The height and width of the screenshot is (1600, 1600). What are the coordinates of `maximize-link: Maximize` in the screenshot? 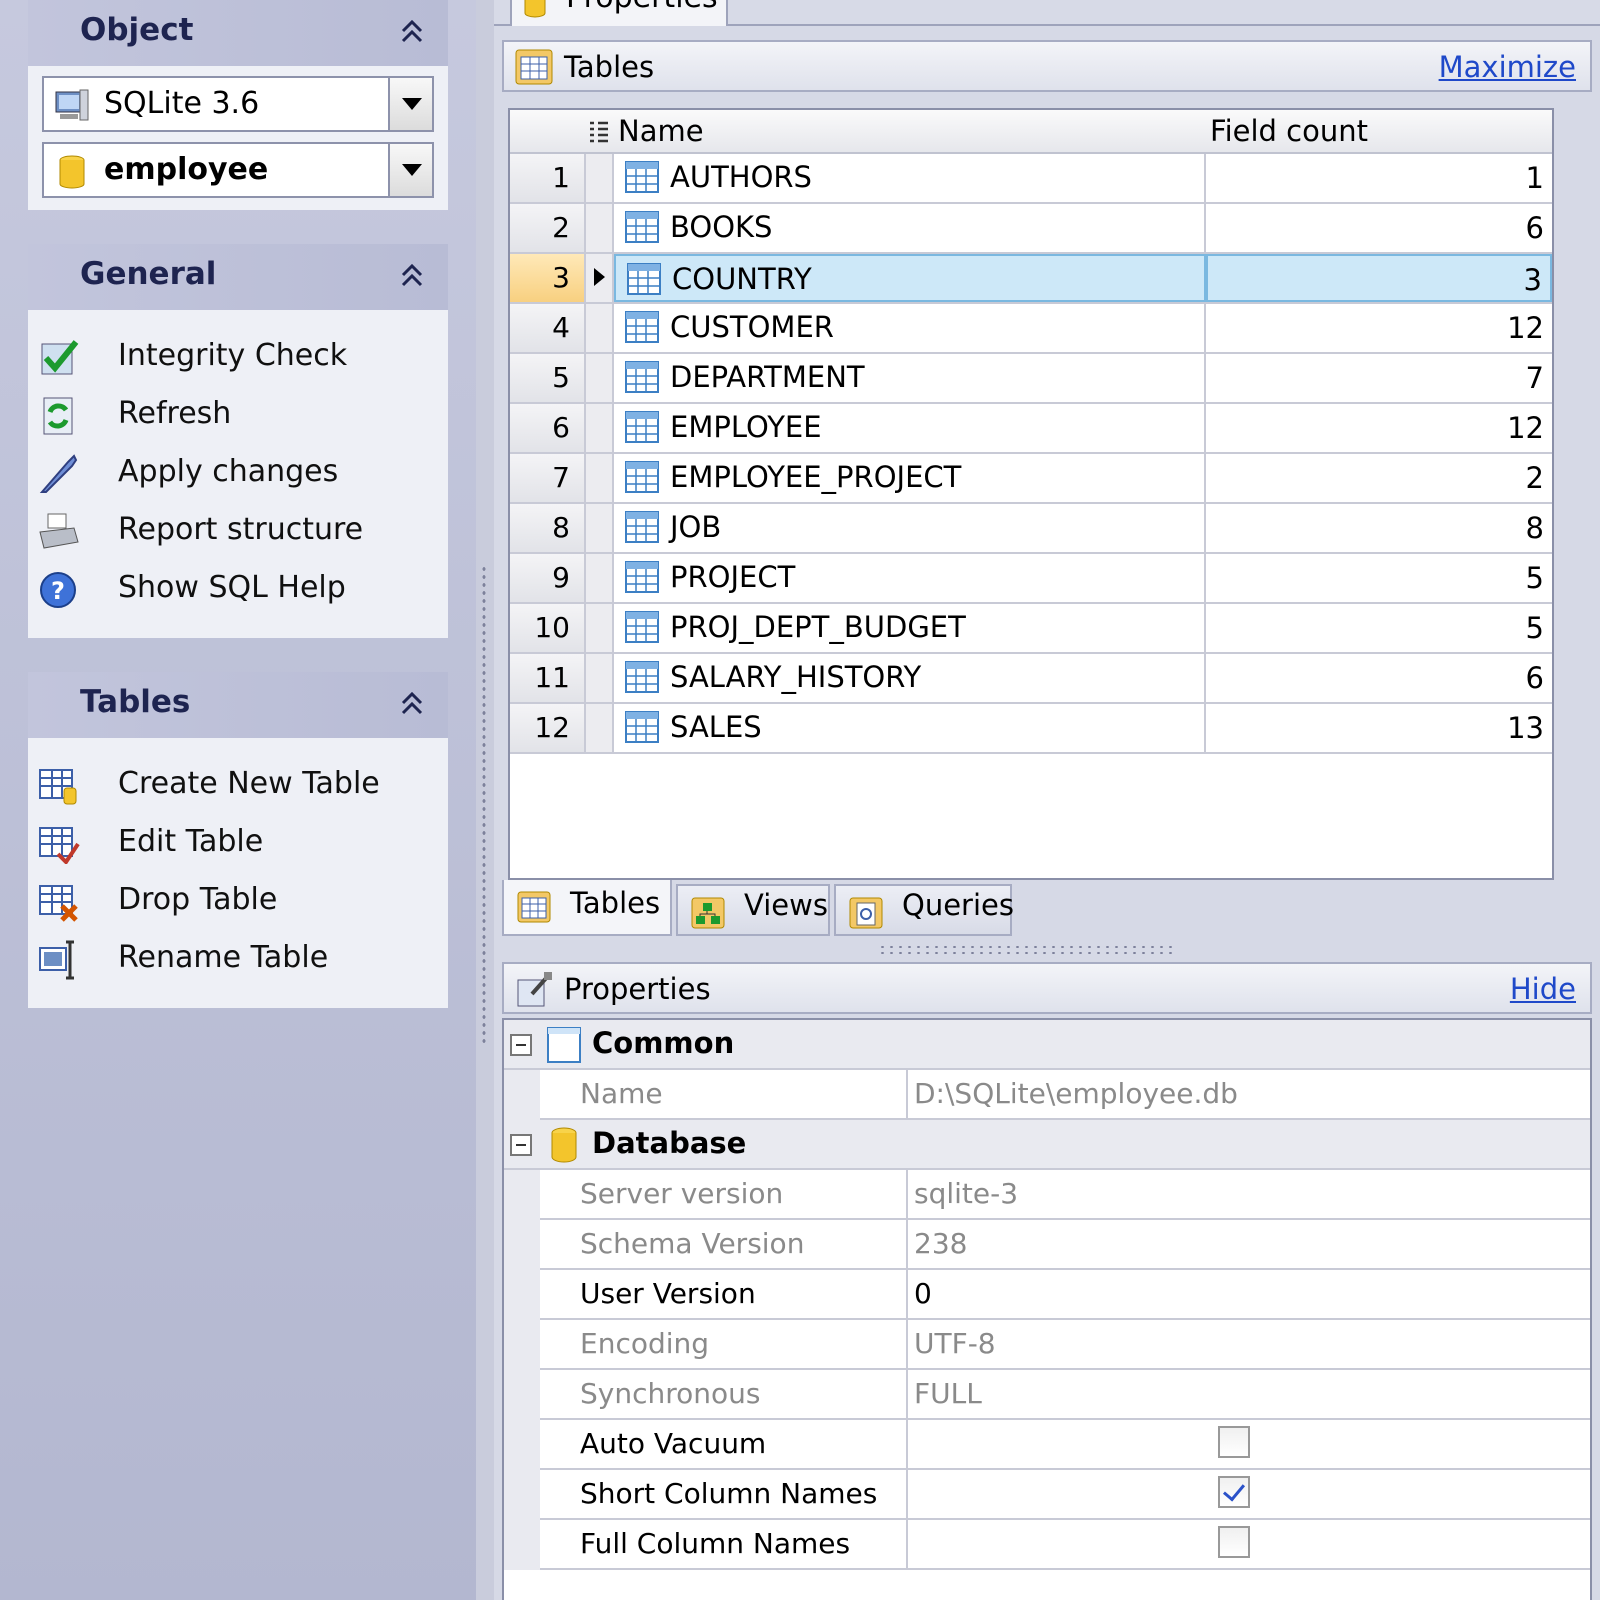 It's located at (1507, 67).